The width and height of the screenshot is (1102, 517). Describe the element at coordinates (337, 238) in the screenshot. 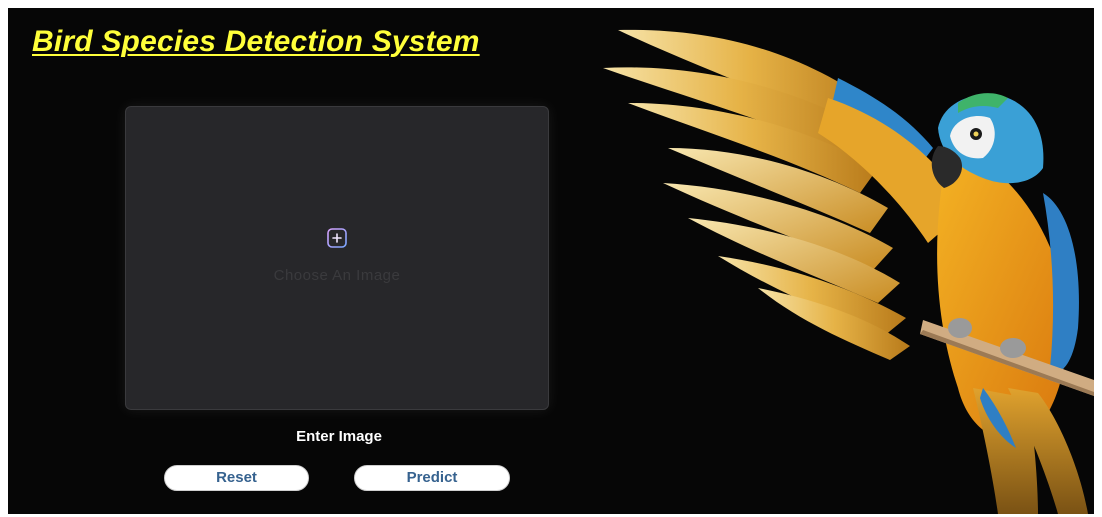

I see `add-image-icon` at that location.